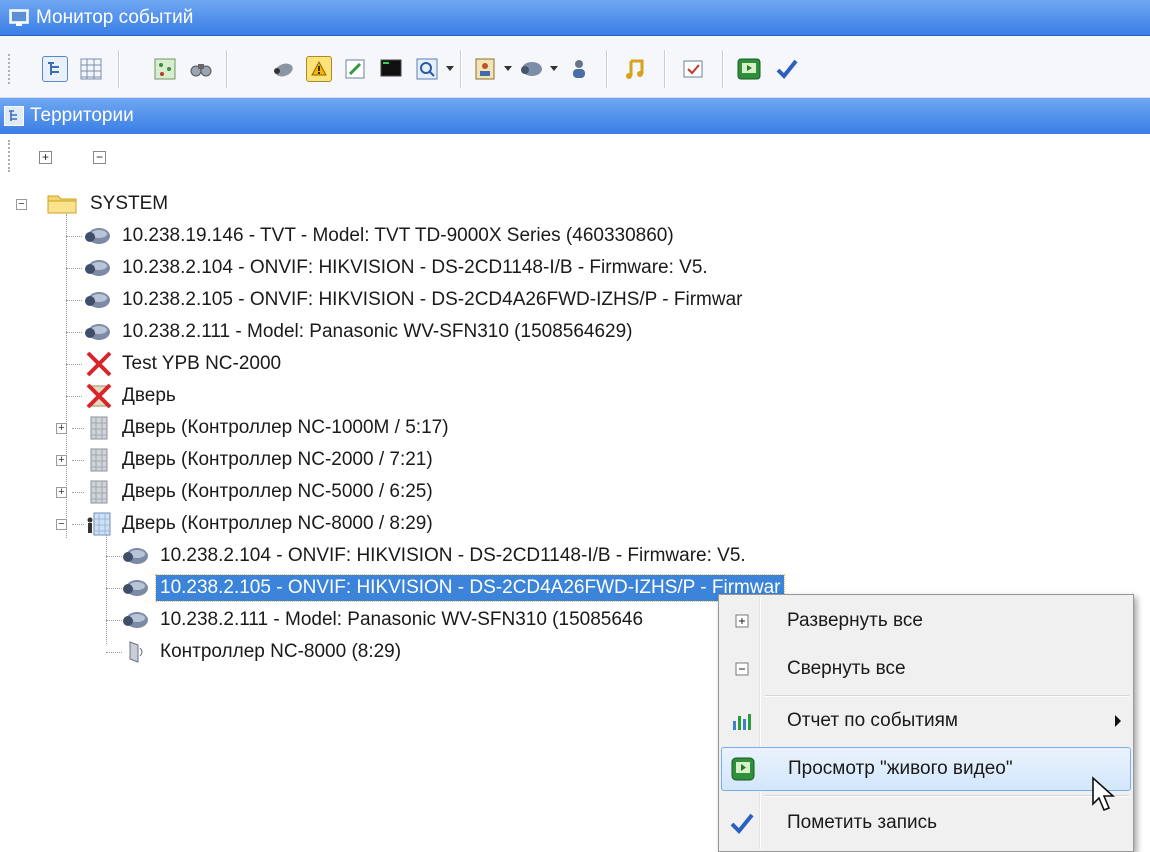  What do you see at coordinates (635, 69) in the screenshot?
I see `music-note-icon` at bounding box center [635, 69].